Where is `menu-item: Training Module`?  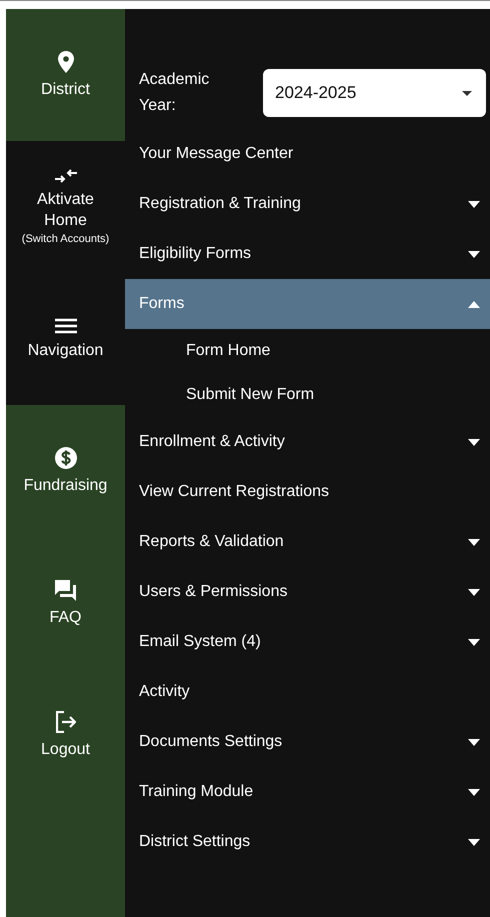
menu-item: Training Module is located at coordinates (307, 792).